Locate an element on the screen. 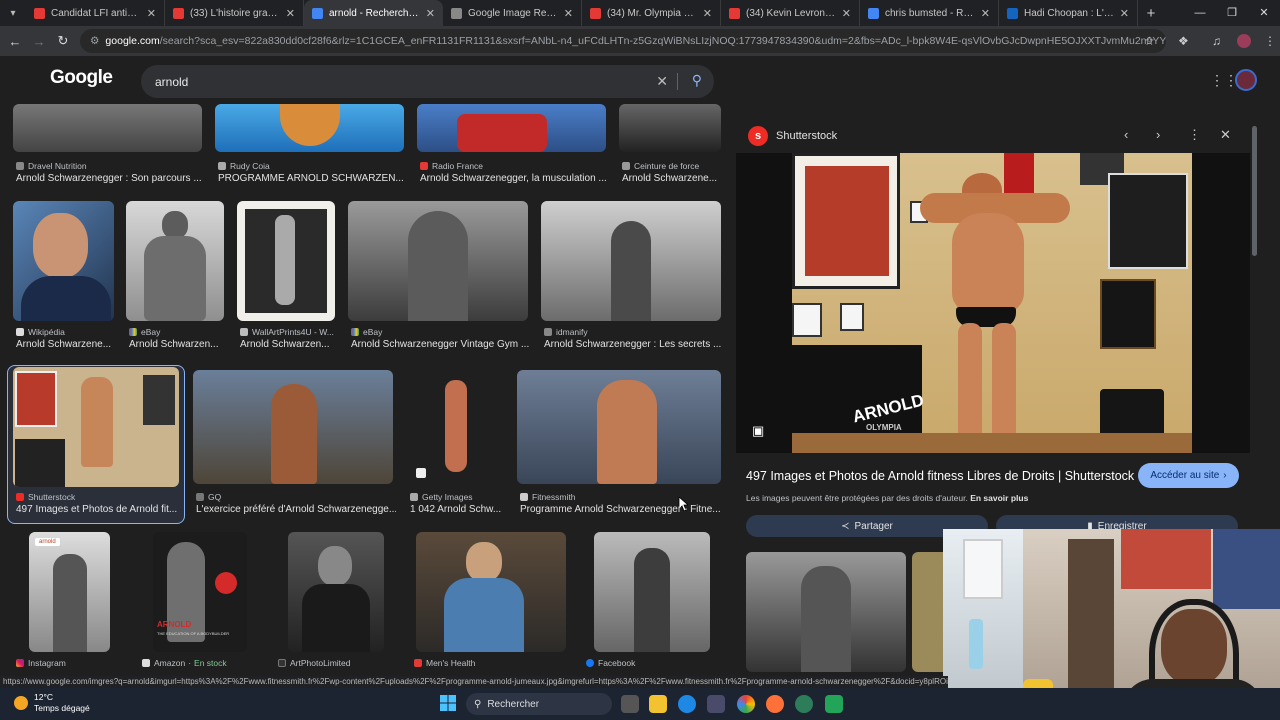 This screenshot has height=720, width=1280. google-logo: Google is located at coordinates (81, 78).